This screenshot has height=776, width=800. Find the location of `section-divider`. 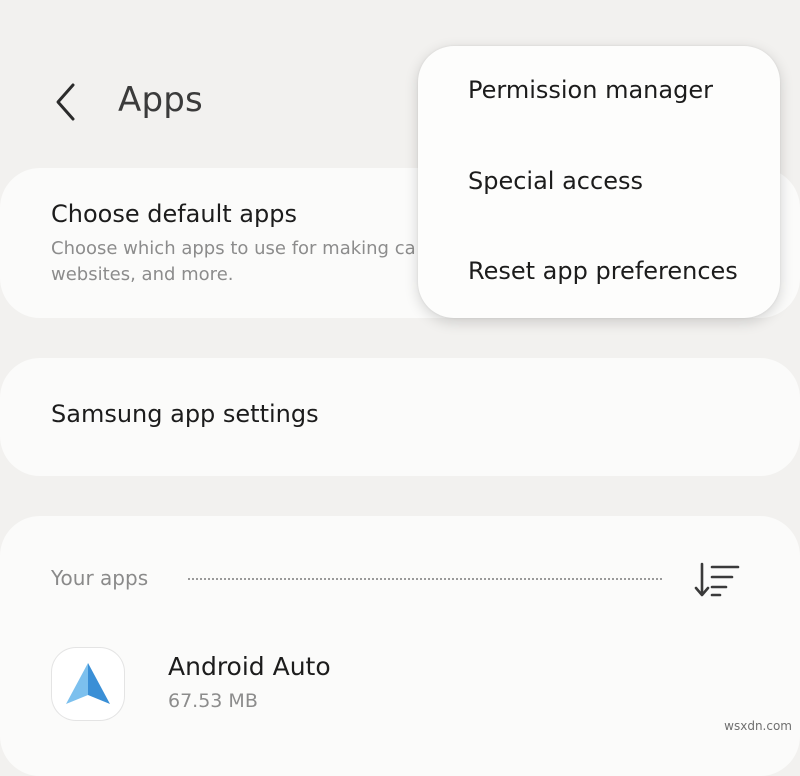

section-divider is located at coordinates (425, 579).